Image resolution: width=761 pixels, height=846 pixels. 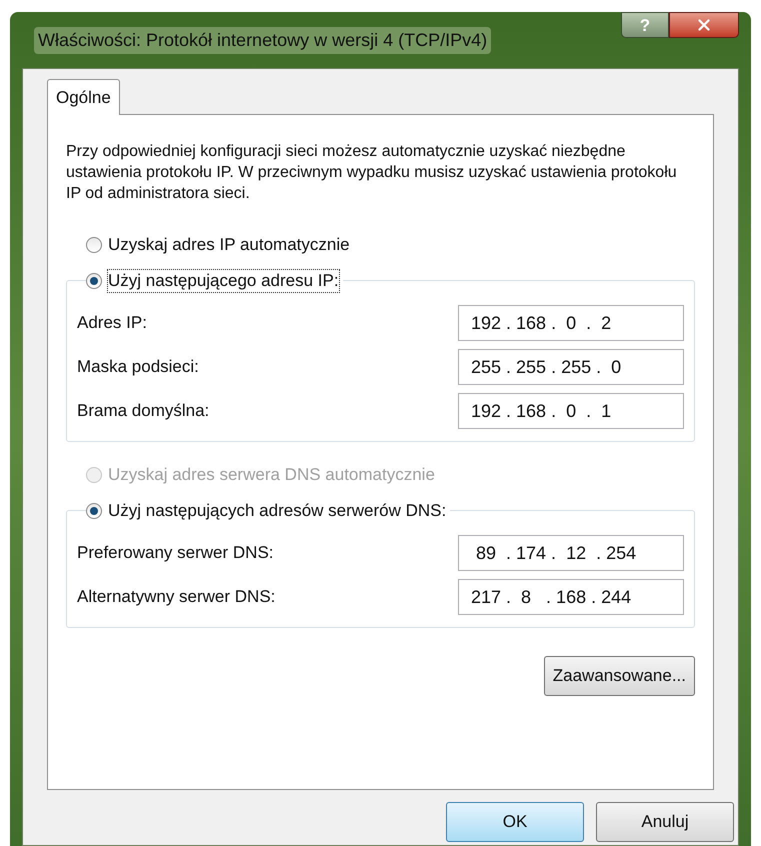 What do you see at coordinates (372, 173) in the screenshot?
I see `description-text: Przy odpowiedniej konfiguracji sieci możesz automatycznie uzyskać niezbędne ustawienia protokołu IP. W przeciwnym wypadku musisz uzyskać ustawienia protokołu IP od administratora sieci.` at bounding box center [372, 173].